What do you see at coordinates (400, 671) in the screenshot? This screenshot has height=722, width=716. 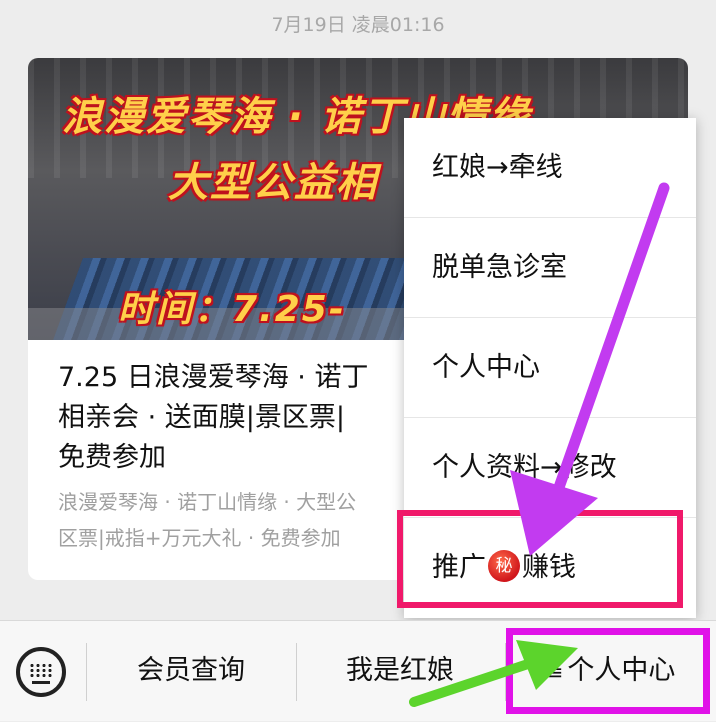 I see `tab-matchmaker: 我是红娘` at bounding box center [400, 671].